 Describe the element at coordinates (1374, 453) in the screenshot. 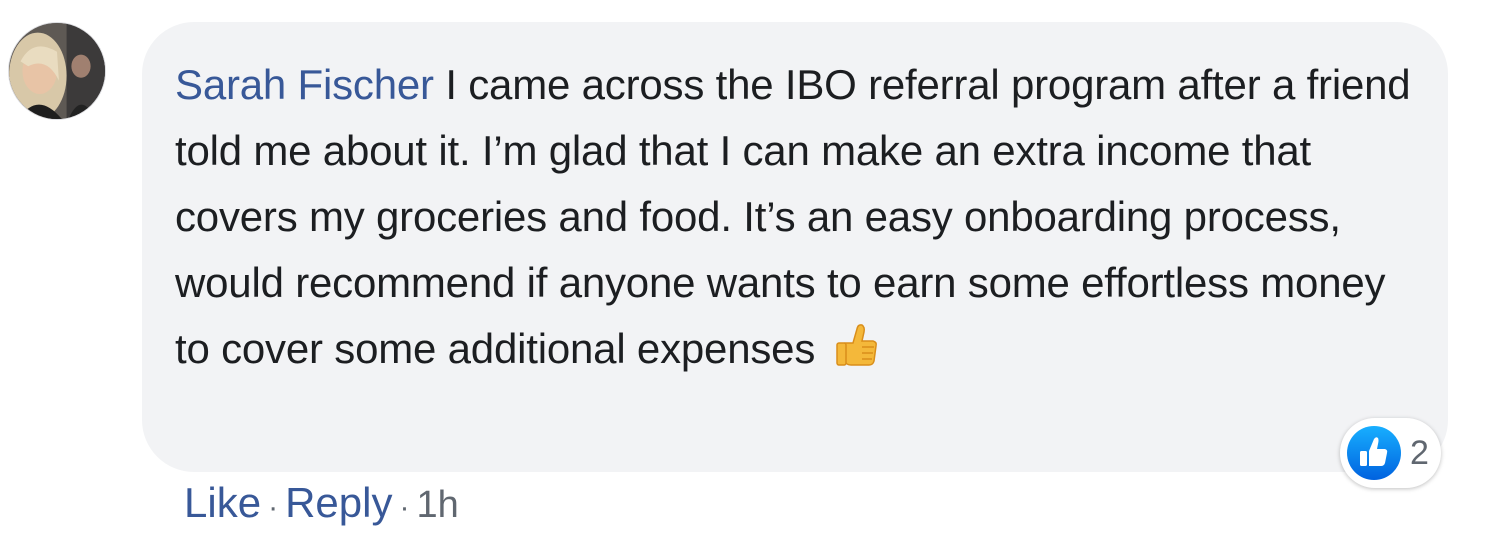

I see `like-reaction-icon` at that location.